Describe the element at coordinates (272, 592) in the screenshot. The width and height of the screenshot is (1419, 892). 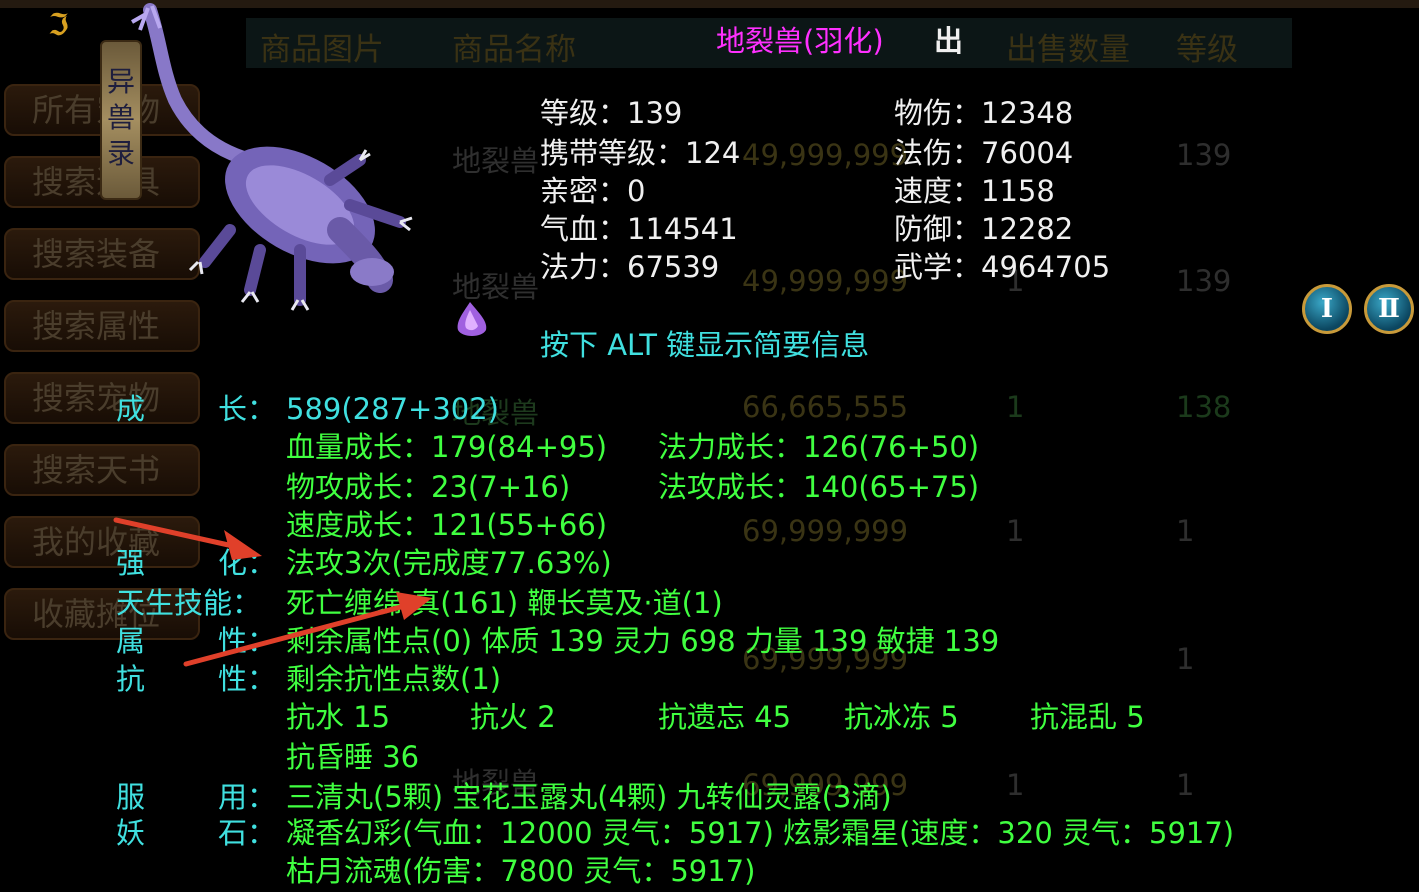
I see `annotation-arrows` at that location.